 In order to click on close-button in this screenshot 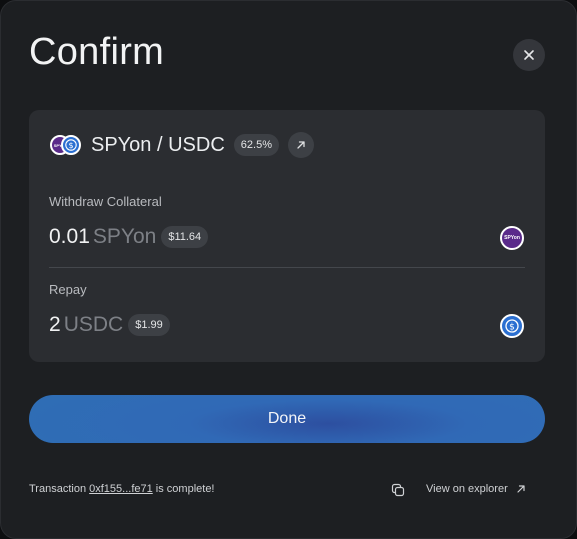, I will do `click(529, 55)`.